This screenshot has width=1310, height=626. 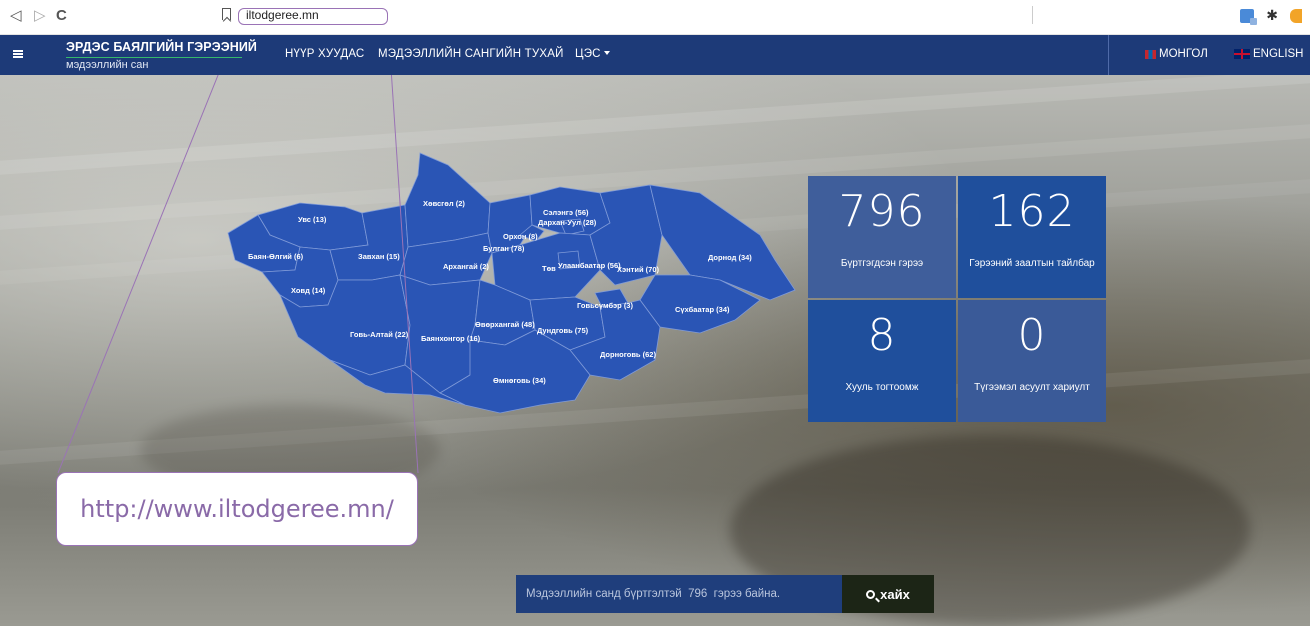 What do you see at coordinates (1278, 54) in the screenshot?
I see `lang-english-label: ENGLISH` at bounding box center [1278, 54].